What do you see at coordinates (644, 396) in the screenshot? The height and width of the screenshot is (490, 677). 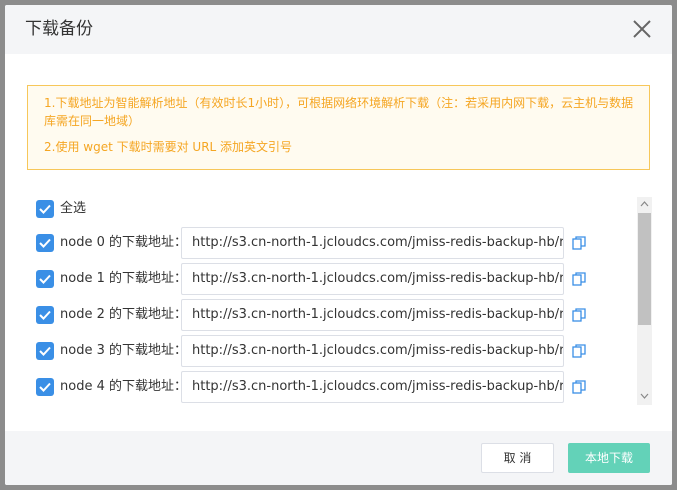 I see `scroll-down-arrow-icon` at bounding box center [644, 396].